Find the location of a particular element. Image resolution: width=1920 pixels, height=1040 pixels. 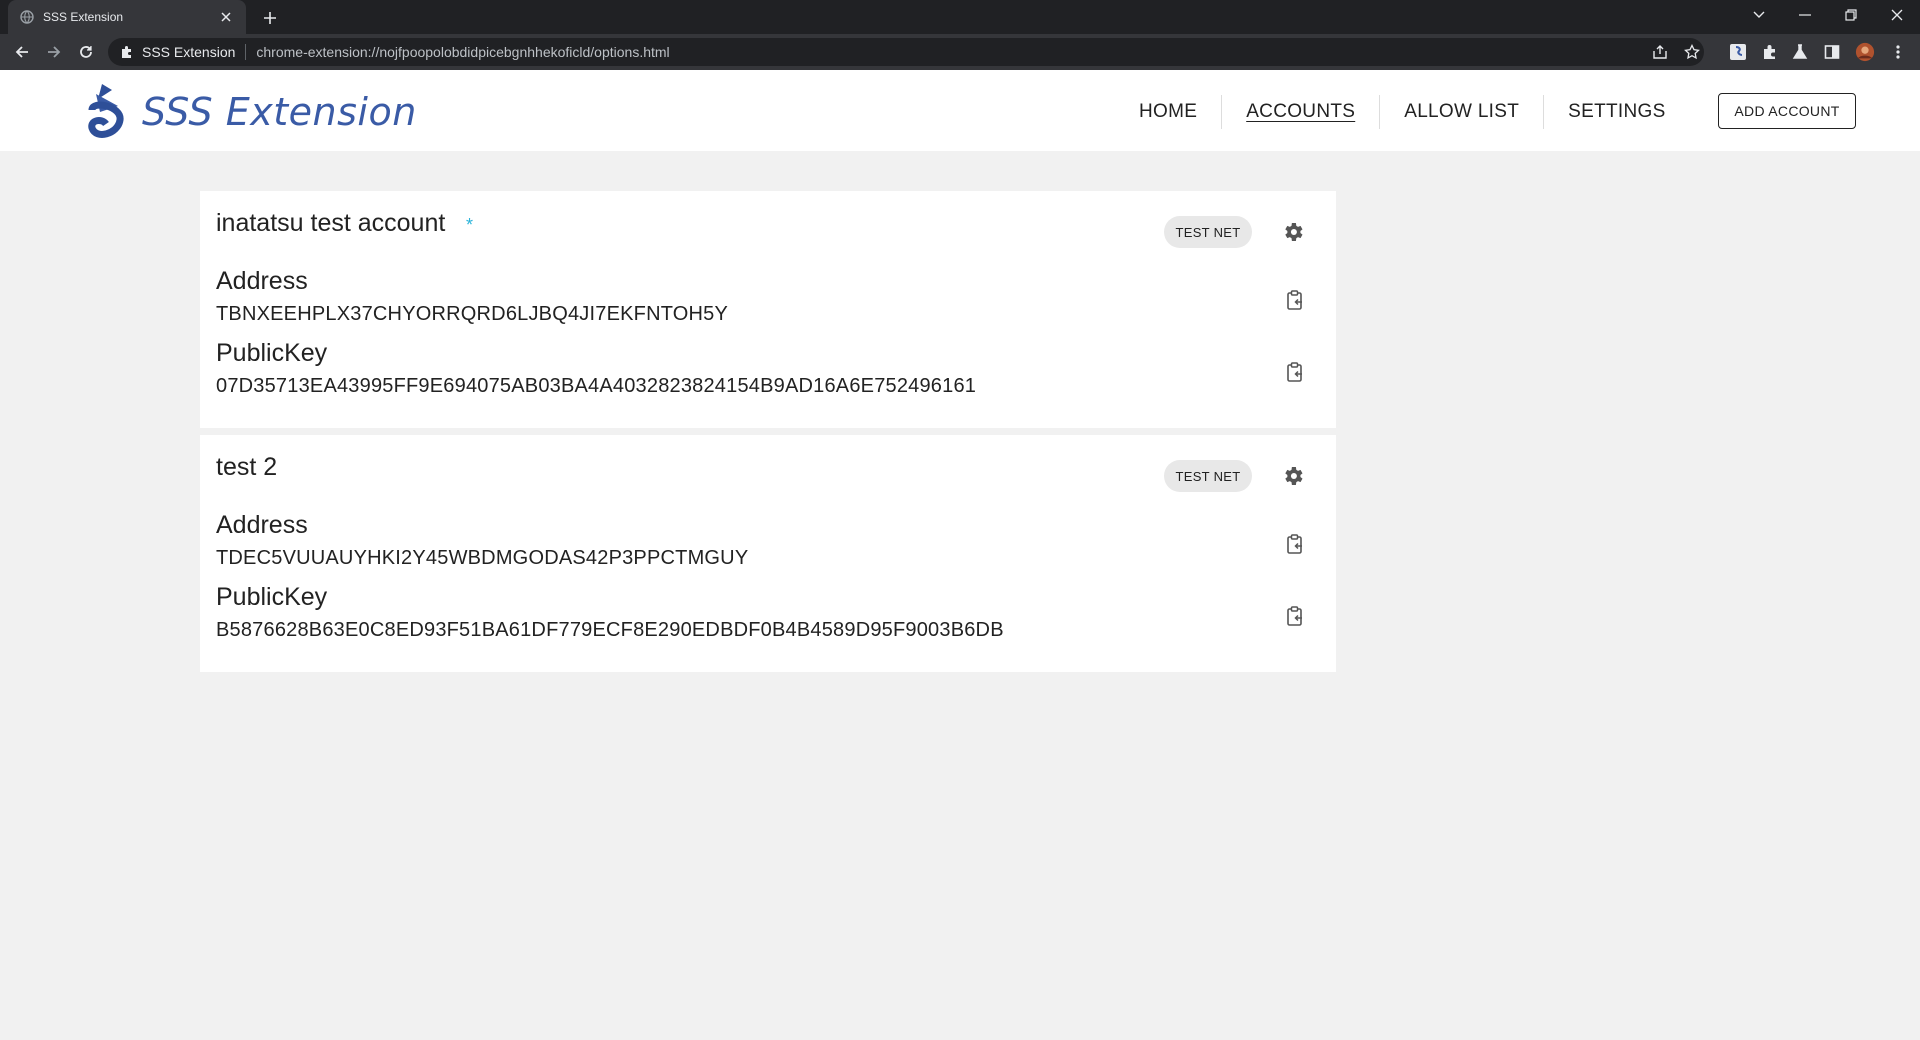

browser-menu-icon is located at coordinates (1898, 52).